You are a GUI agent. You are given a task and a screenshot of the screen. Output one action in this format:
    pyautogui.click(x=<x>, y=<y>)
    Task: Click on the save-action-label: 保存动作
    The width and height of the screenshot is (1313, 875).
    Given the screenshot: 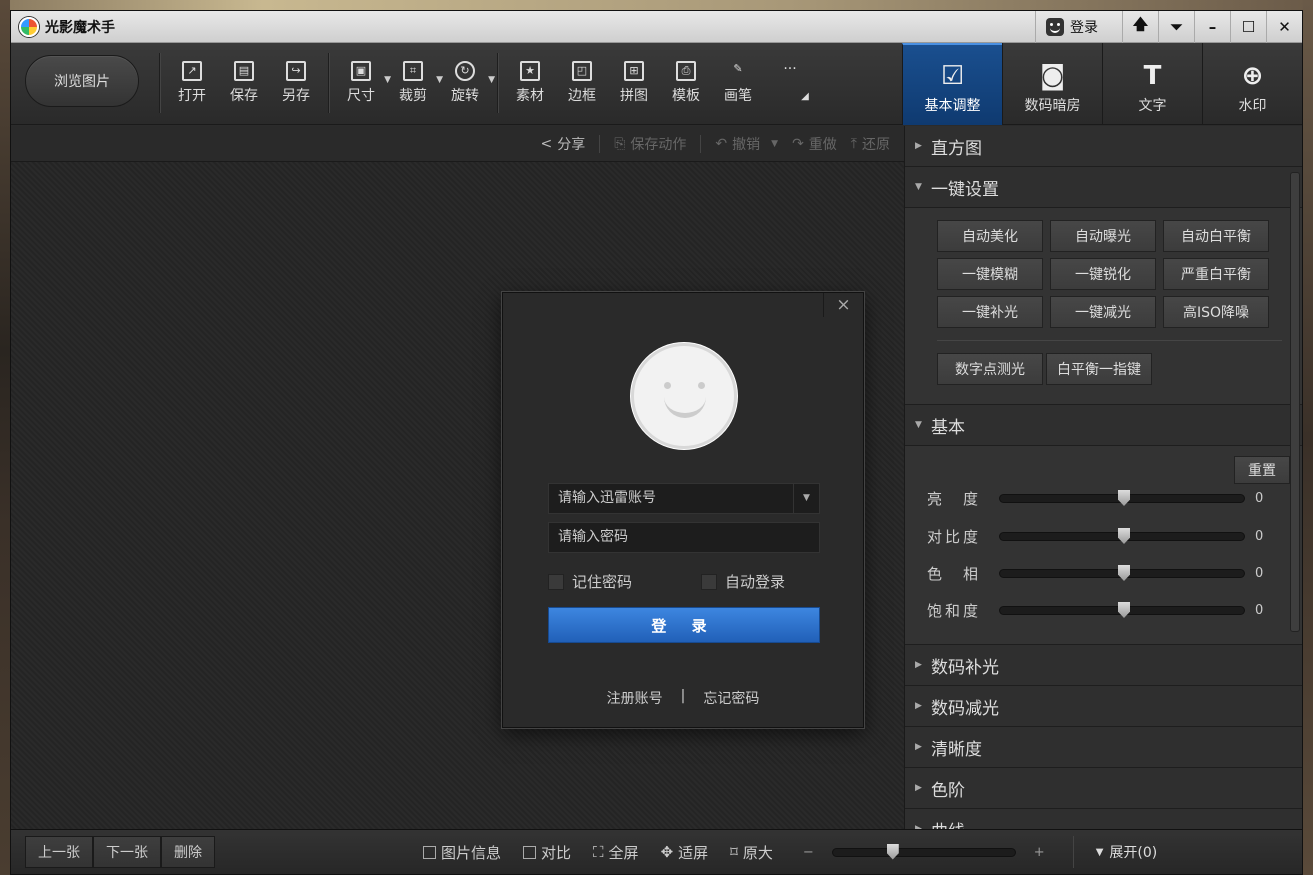 What is the action you would take?
    pyautogui.click(x=658, y=144)
    